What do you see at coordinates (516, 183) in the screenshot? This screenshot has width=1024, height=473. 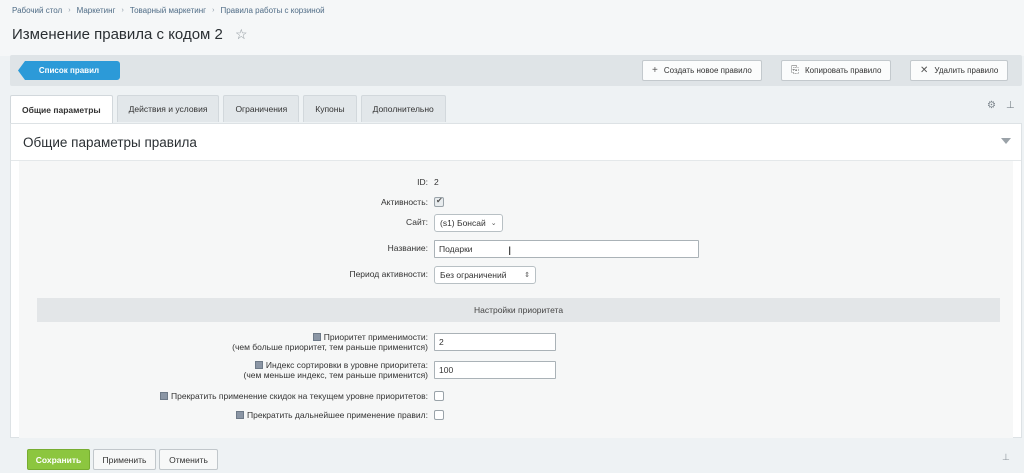 I see `id-row: ID: 2` at bounding box center [516, 183].